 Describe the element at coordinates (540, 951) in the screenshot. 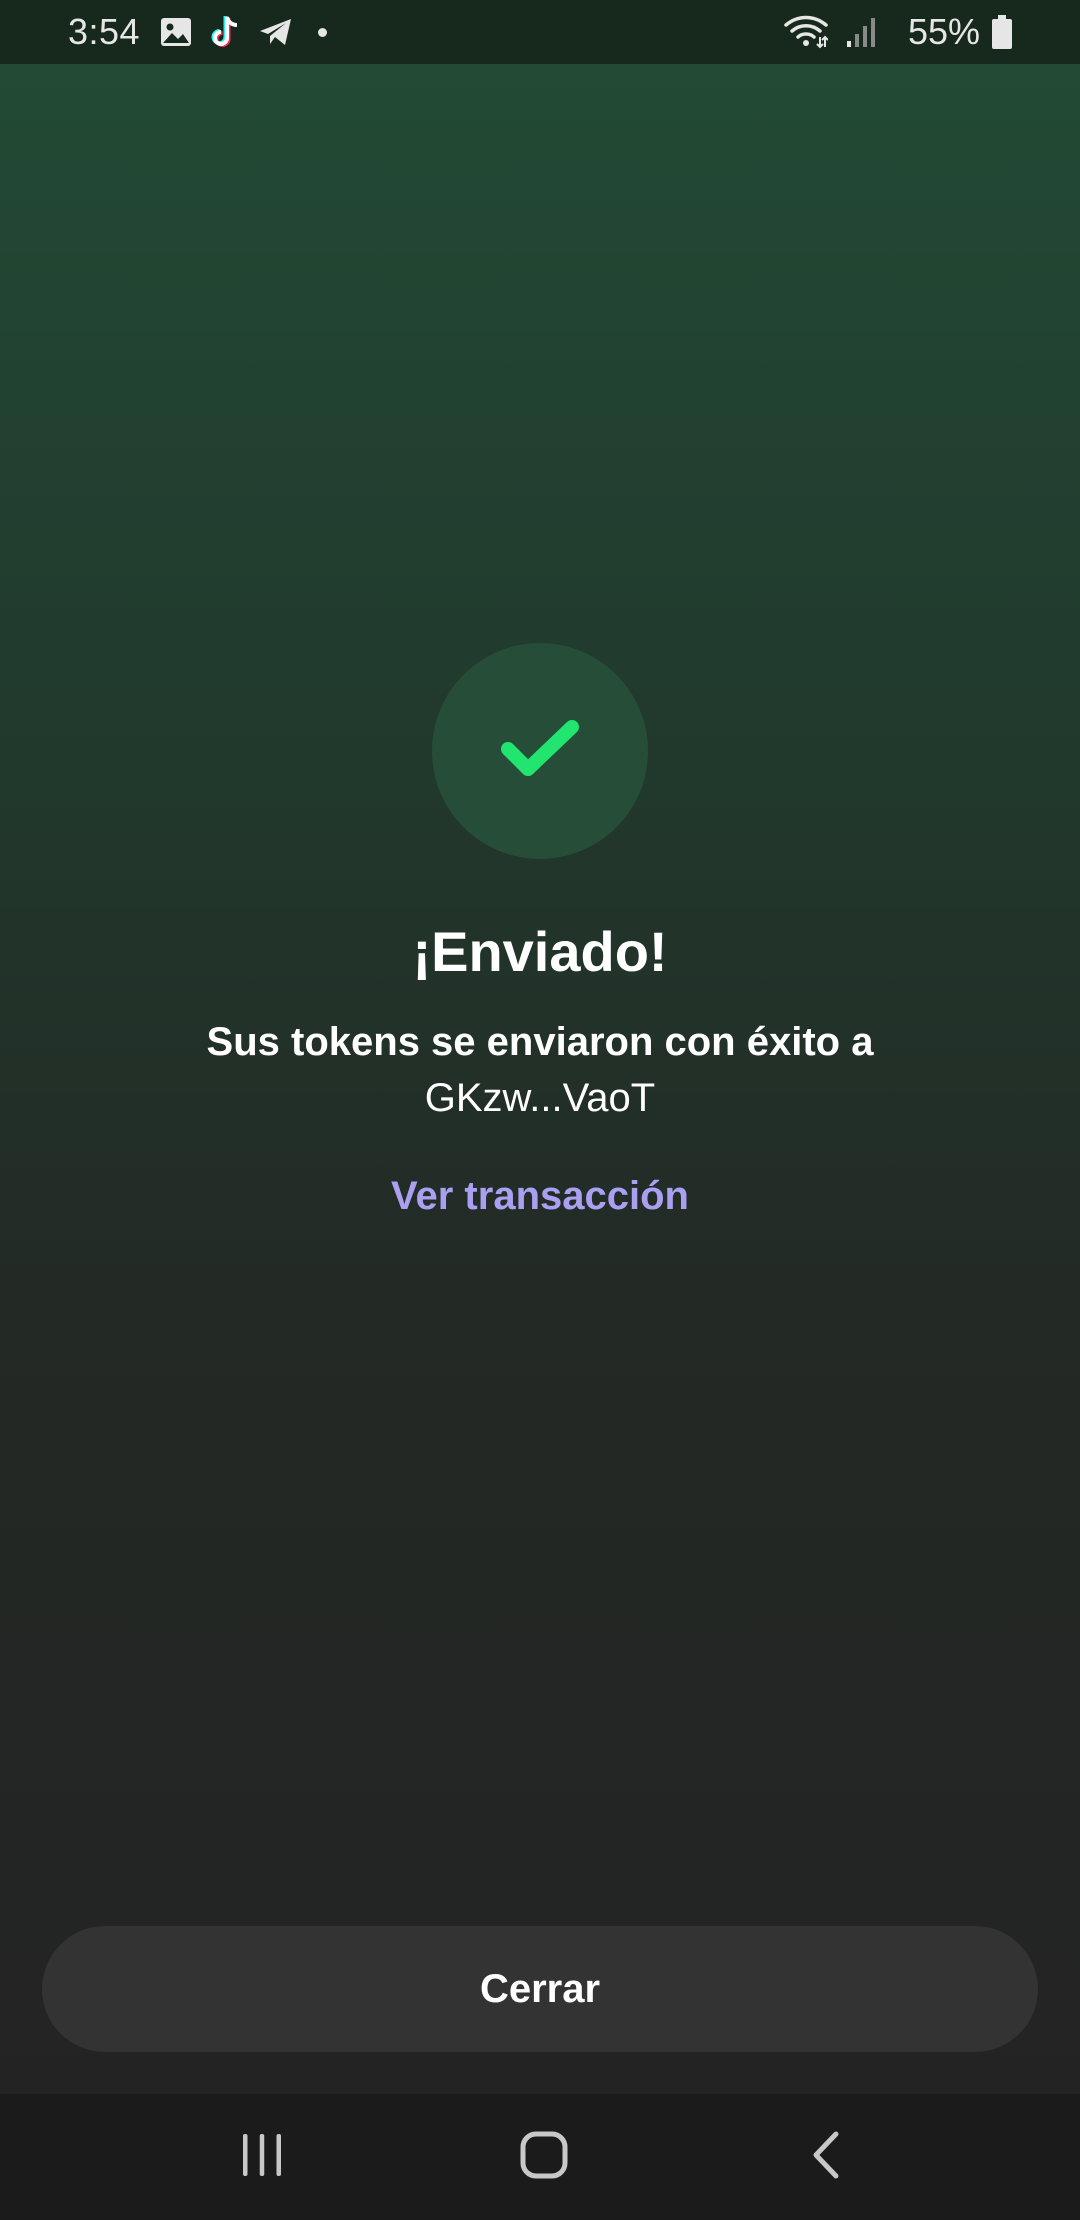

I see `page-title: ¡Enviado!` at that location.